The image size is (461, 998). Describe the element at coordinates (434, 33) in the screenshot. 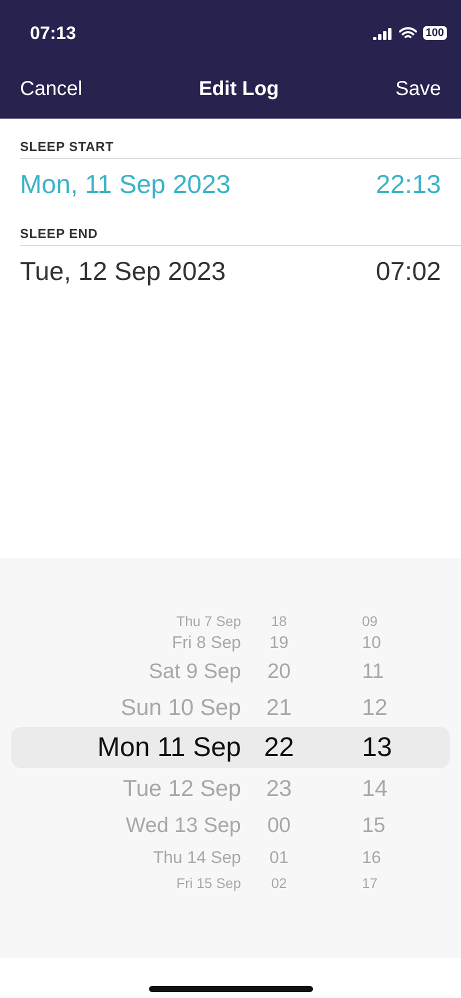

I see `battery-level: 100` at that location.